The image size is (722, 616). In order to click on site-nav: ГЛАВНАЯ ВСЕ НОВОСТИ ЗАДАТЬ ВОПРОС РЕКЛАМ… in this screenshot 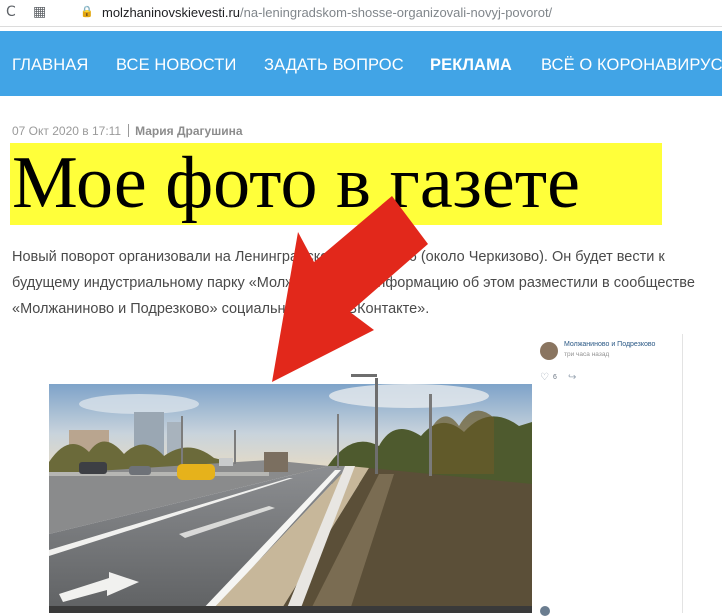, I will do `click(361, 63)`.